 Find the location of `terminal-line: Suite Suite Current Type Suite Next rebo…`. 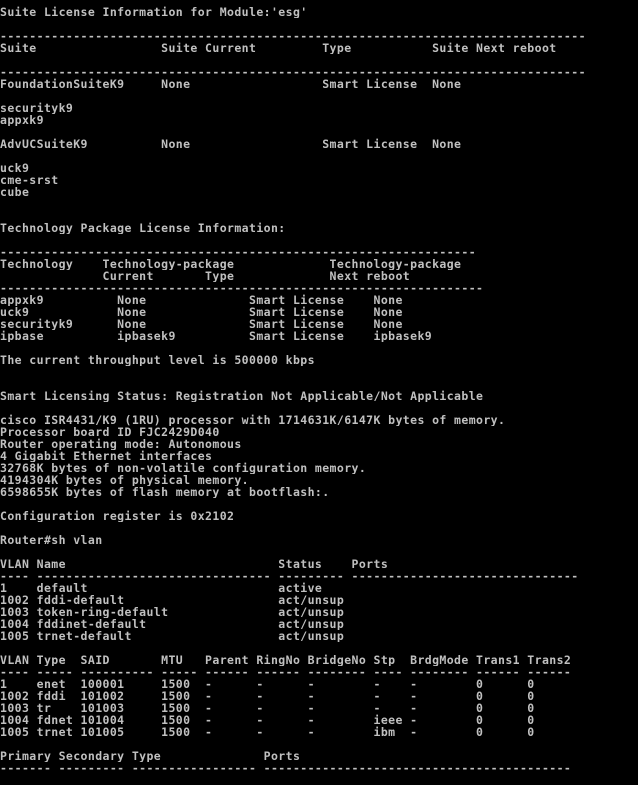

terminal-line: Suite Suite Current Type Suite Next rebo… is located at coordinates (278, 48).